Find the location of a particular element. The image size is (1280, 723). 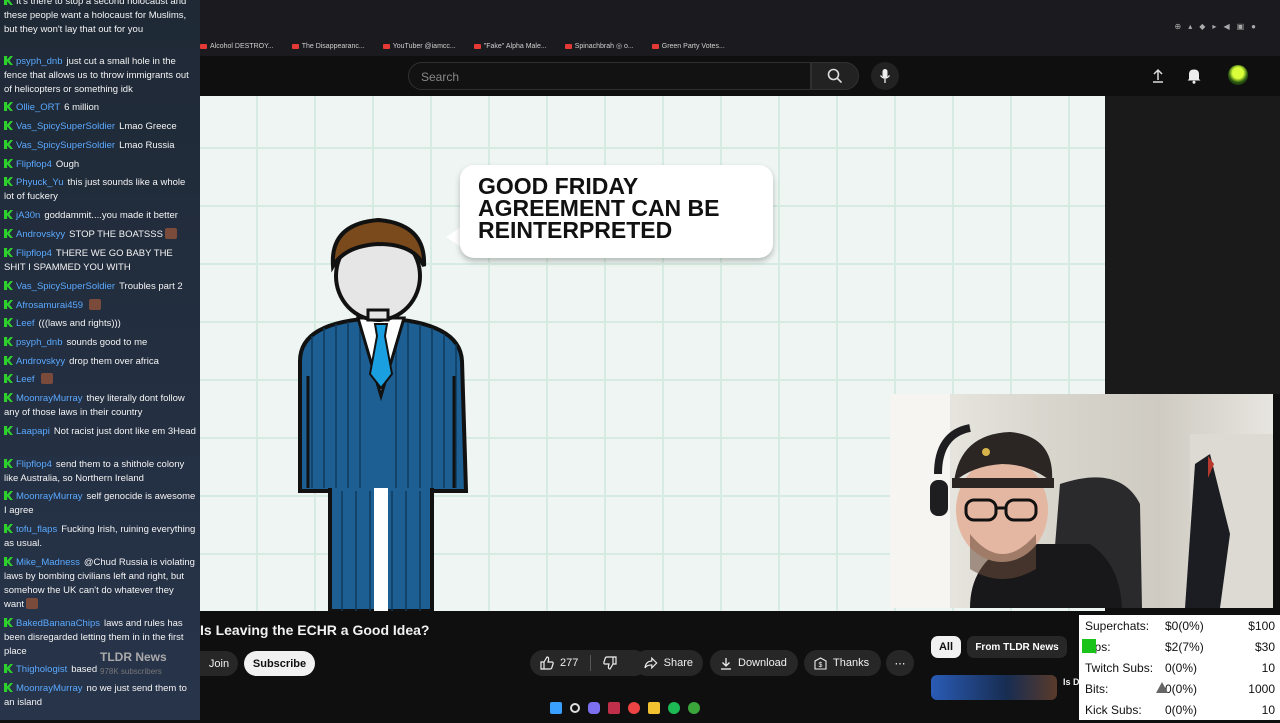

pin-icon: ▴ is located at coordinates (1190, 26).